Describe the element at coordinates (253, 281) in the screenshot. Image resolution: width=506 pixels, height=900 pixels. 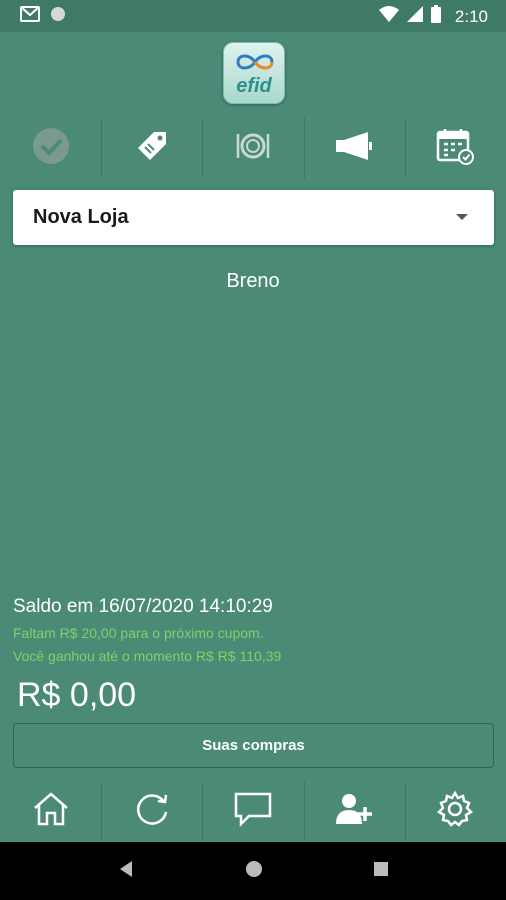
I see `user-name: Breno` at that location.